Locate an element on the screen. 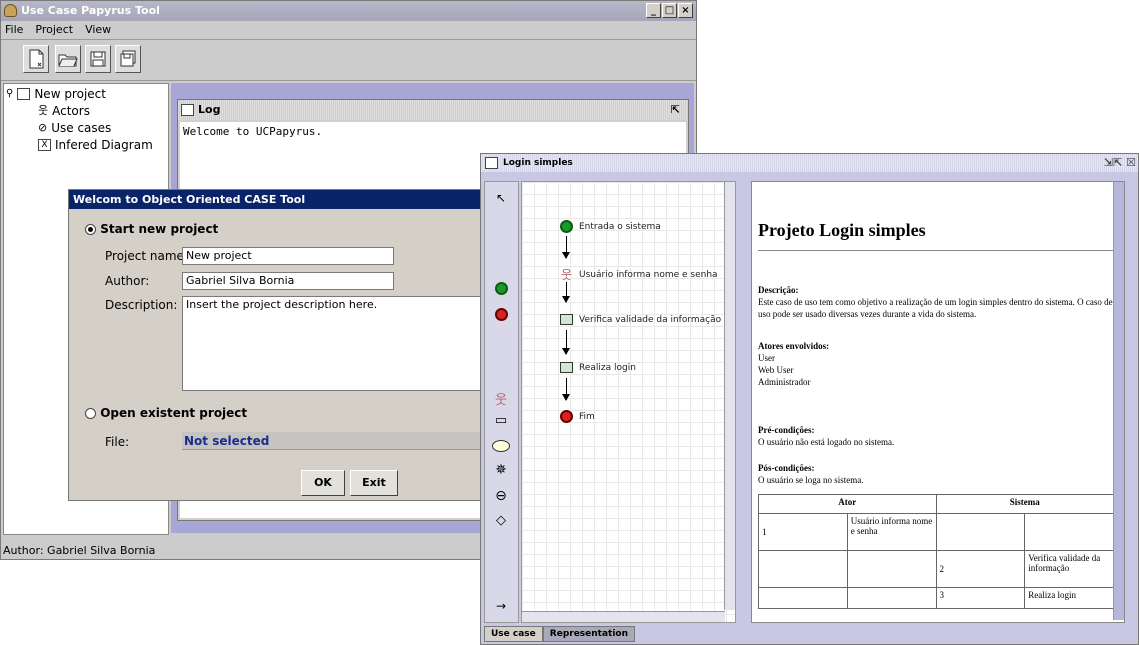 The image size is (1139, 645). start-node-icon is located at coordinates (566, 226).